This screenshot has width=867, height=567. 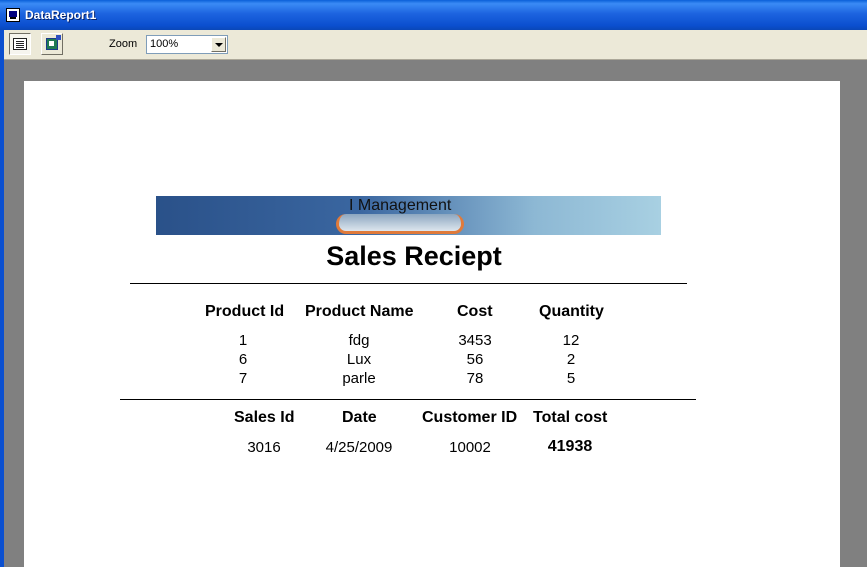 What do you see at coordinates (414, 256) in the screenshot?
I see `report-title: Sales Reciept` at bounding box center [414, 256].